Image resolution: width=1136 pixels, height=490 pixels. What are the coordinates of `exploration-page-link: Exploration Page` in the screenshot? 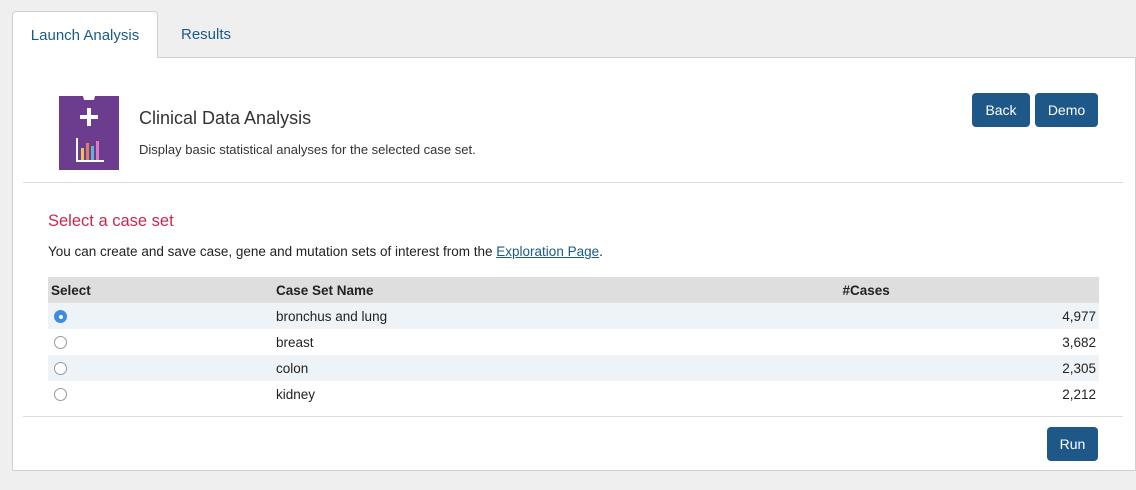 It's located at (547, 251).